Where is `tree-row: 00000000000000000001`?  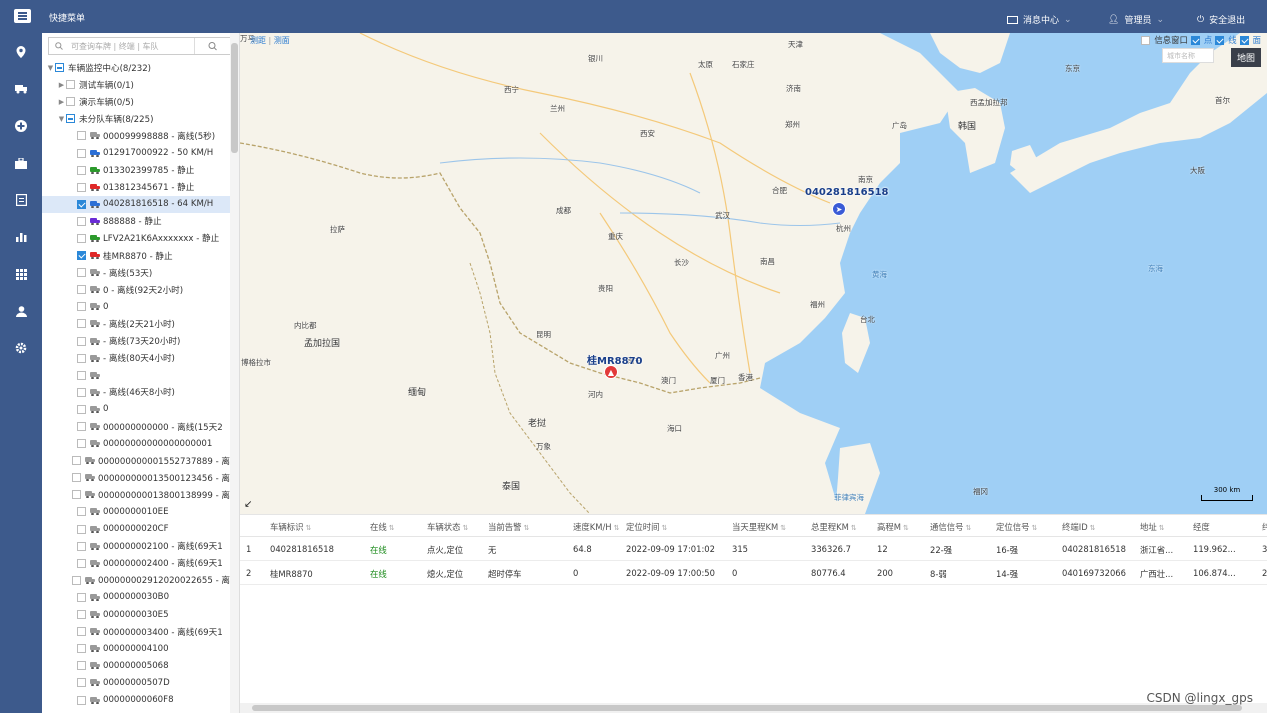
tree-row: 00000000000000000001 is located at coordinates (136, 443).